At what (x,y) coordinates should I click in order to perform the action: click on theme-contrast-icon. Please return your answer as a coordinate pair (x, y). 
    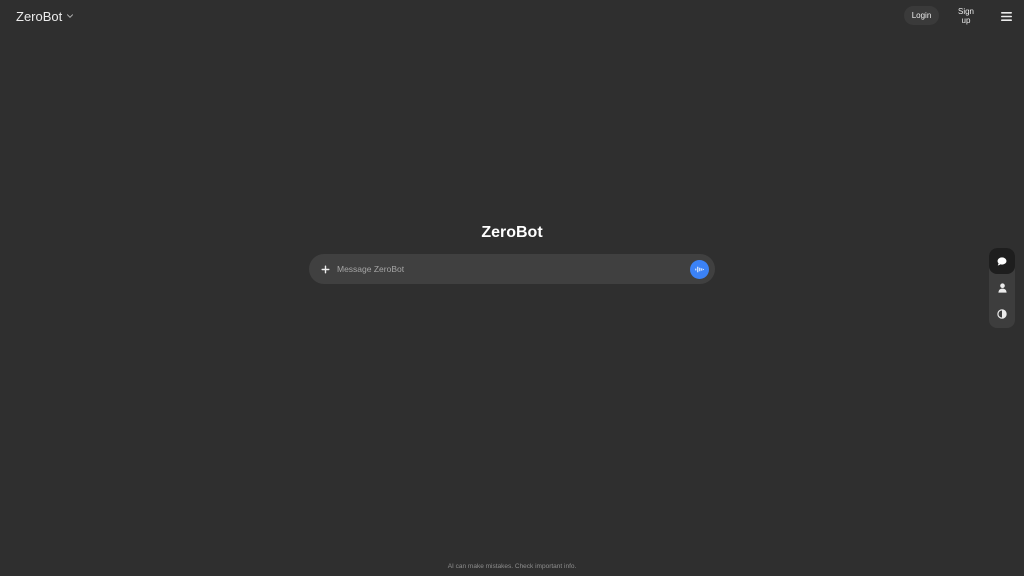
    Looking at the image, I should click on (1002, 314).